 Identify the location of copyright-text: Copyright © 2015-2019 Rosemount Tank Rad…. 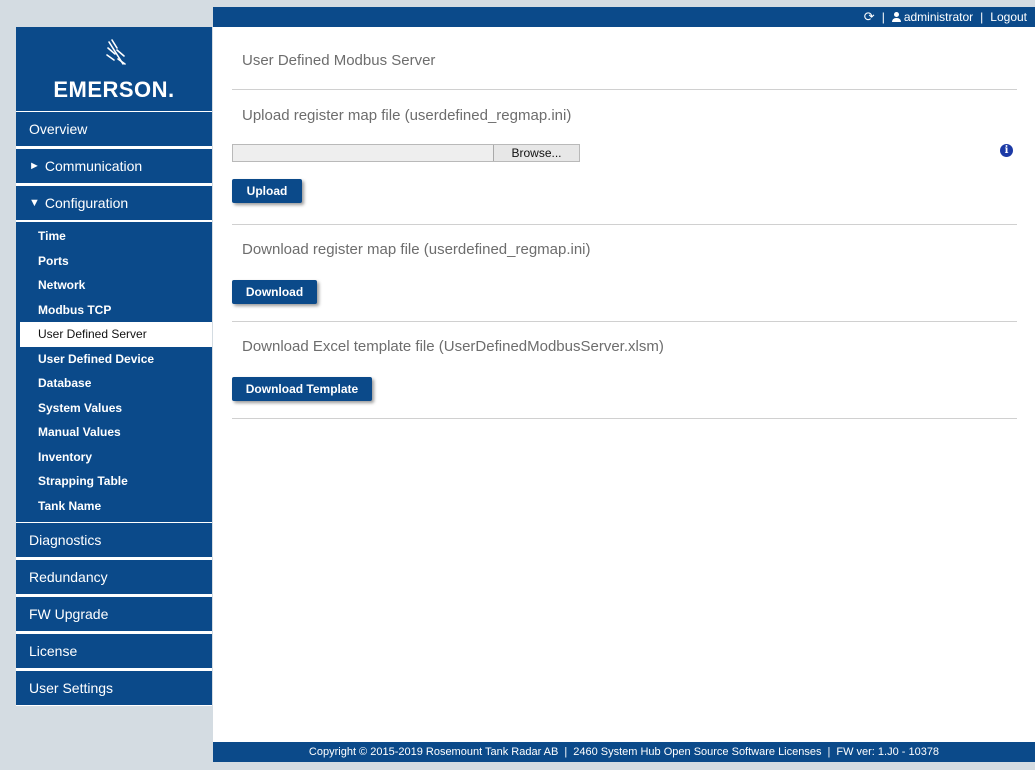
(433, 752).